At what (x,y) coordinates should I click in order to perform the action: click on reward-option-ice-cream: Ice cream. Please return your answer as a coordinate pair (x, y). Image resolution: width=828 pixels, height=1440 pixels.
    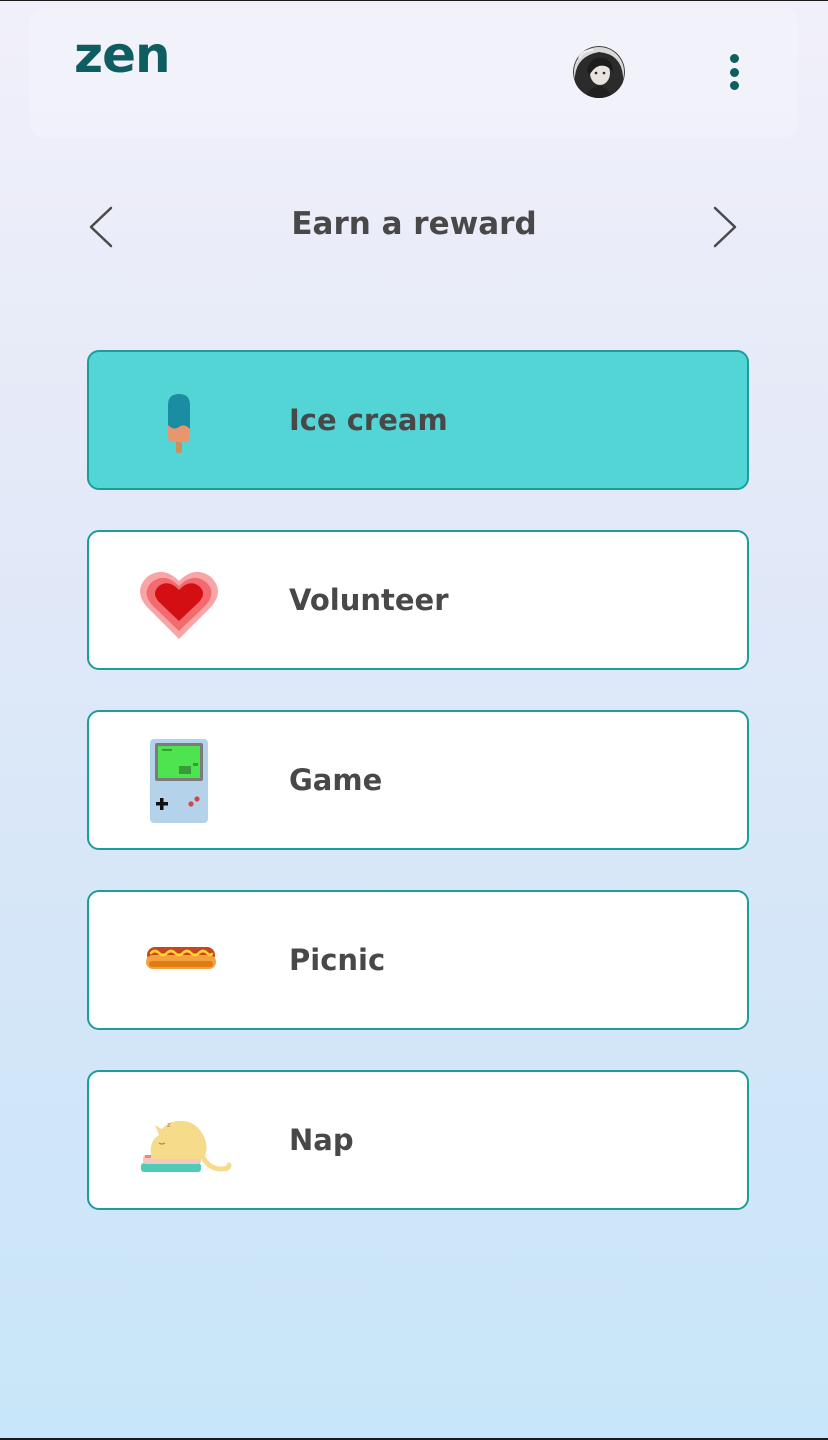
    Looking at the image, I should click on (418, 420).